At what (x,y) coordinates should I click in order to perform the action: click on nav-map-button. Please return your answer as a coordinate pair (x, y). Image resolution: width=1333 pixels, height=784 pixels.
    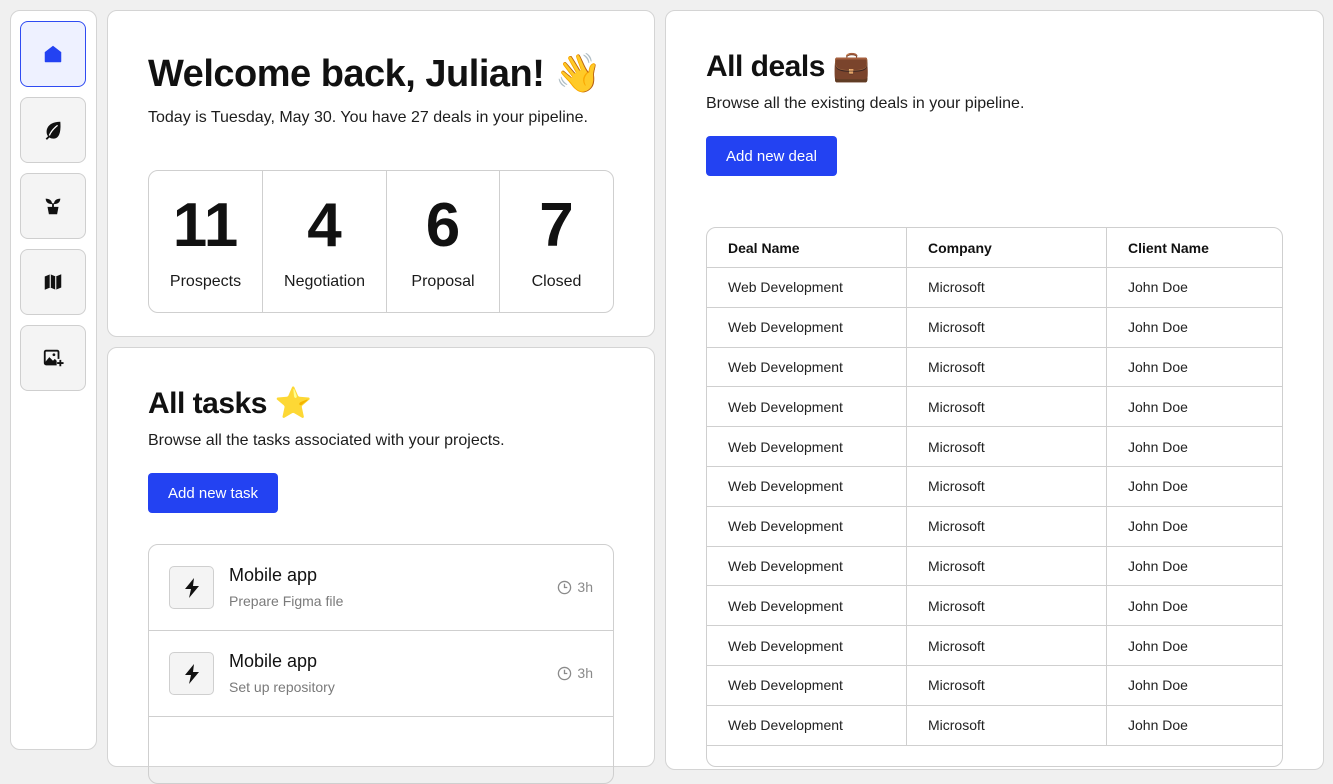
    Looking at the image, I should click on (53, 282).